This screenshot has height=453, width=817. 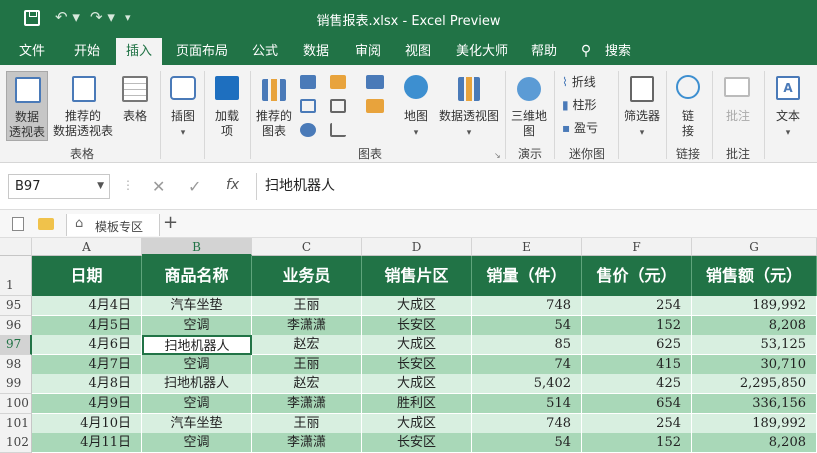 What do you see at coordinates (16, 404) in the screenshot?
I see `row-header-100: 100` at bounding box center [16, 404].